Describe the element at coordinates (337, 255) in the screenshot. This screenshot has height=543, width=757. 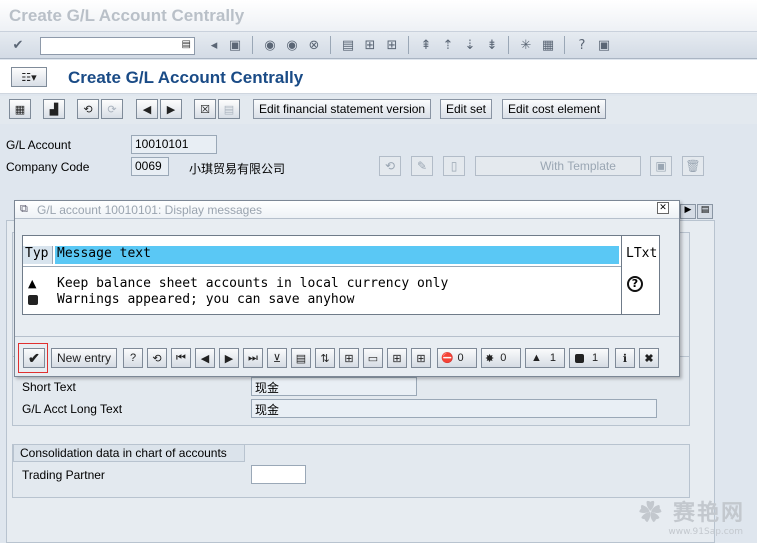
I see `col-header-text: Message text` at that location.